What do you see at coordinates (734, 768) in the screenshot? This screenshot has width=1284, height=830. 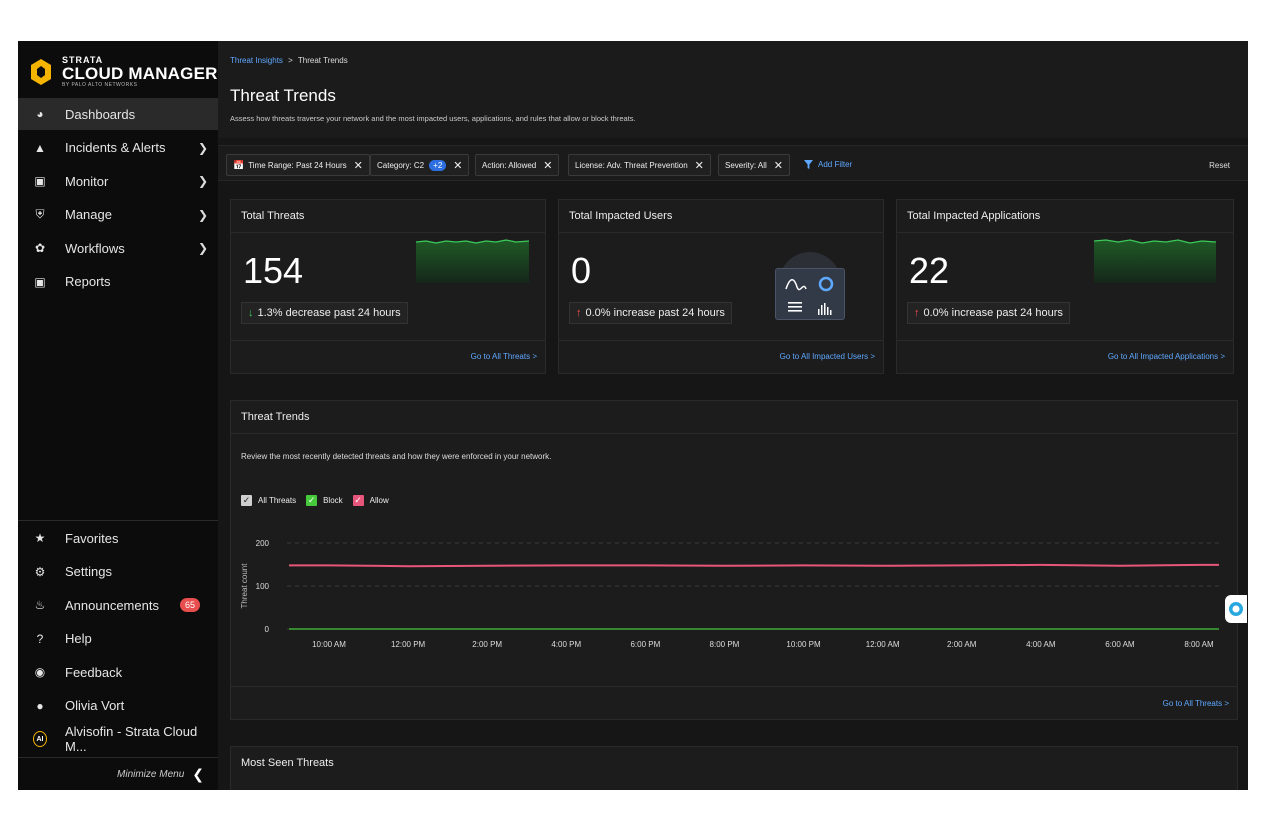 I see `most-seen-threats-card: Most Seen Threats` at bounding box center [734, 768].